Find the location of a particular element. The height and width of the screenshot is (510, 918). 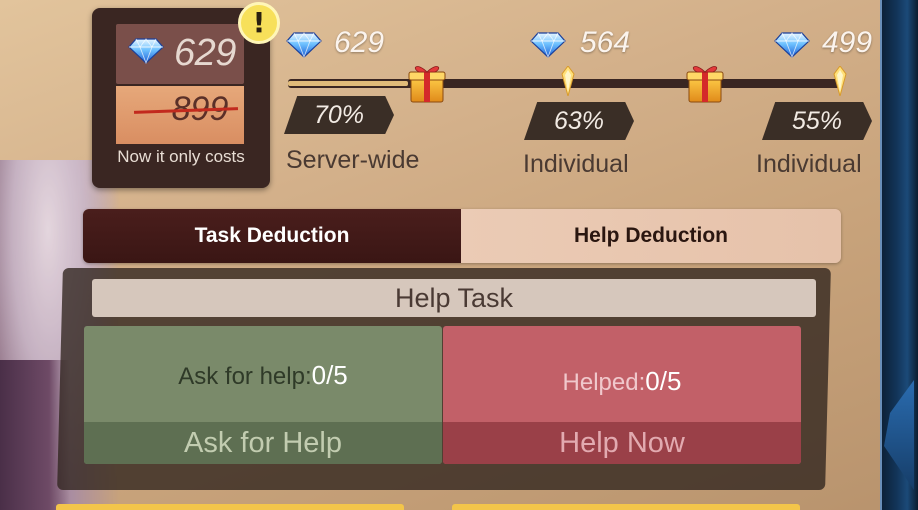

milestone-price: 499 is located at coordinates (847, 42).